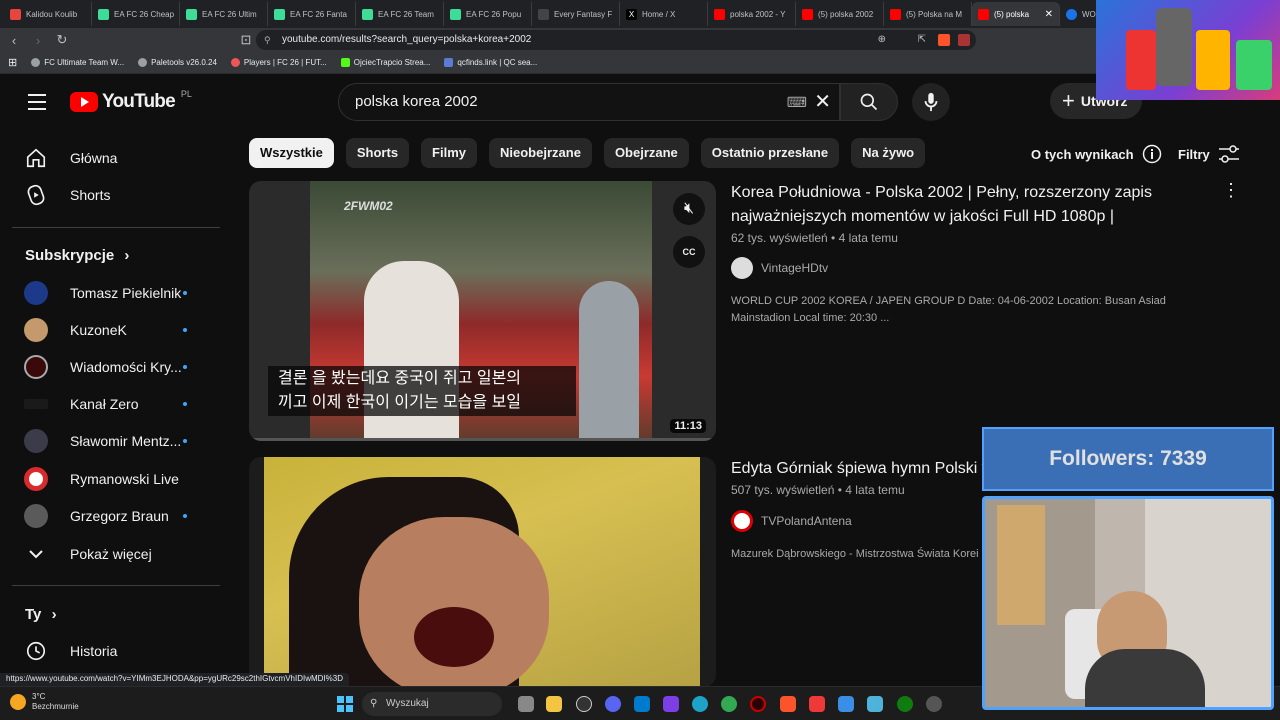  I want to click on opera-icon, so click(758, 704).